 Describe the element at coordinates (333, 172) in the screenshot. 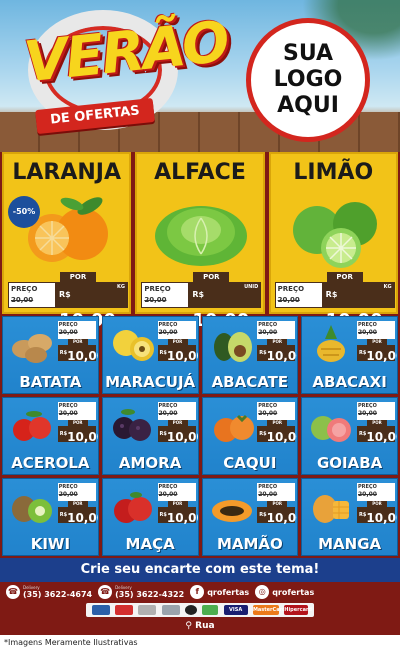

I see `product-name: LIMÃO` at that location.